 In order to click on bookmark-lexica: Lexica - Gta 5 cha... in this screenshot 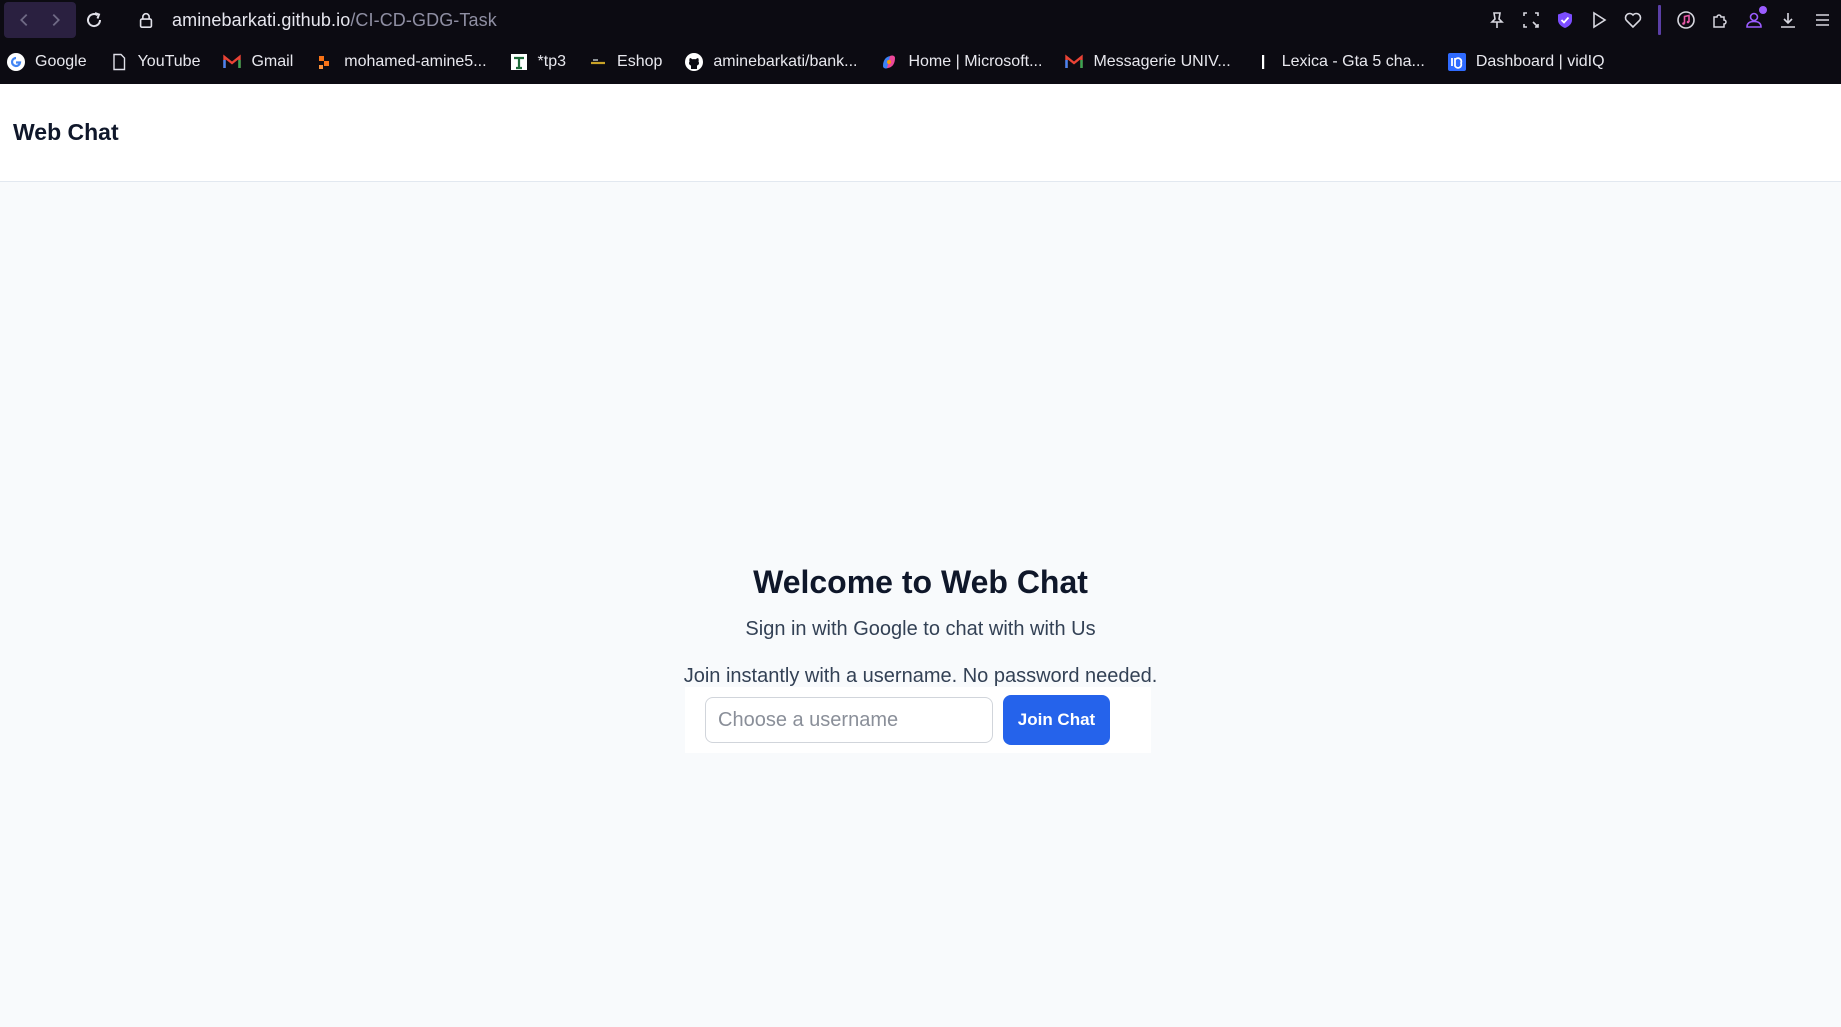, I will do `click(1345, 62)`.